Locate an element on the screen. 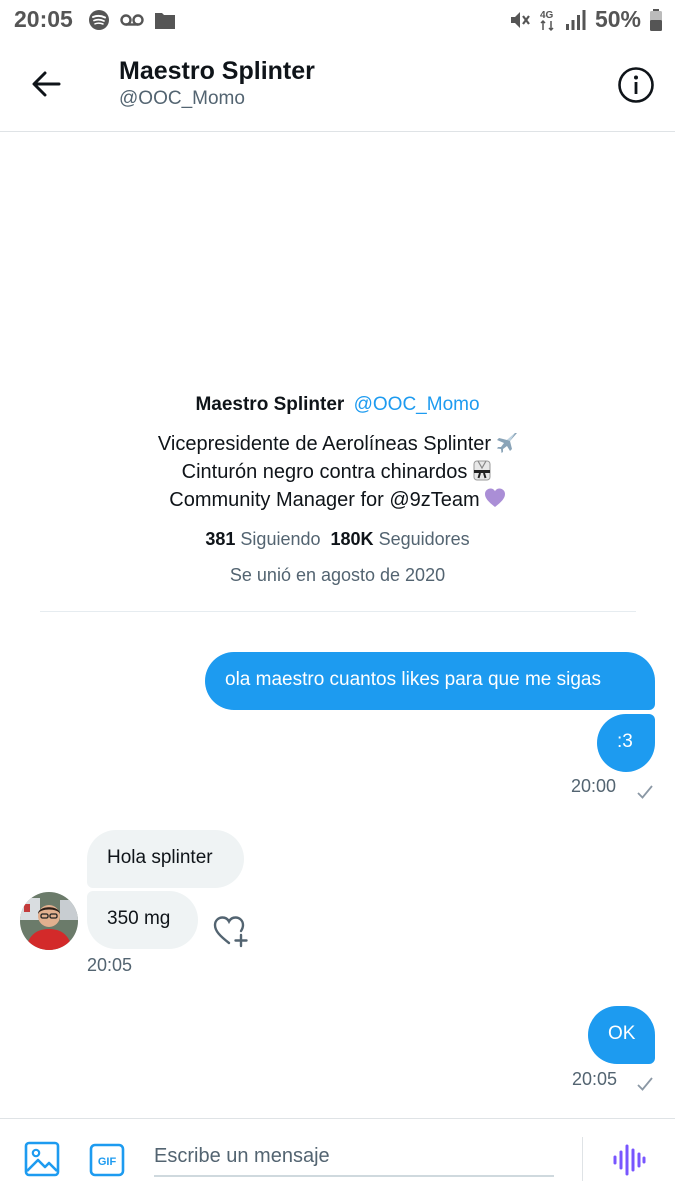 Image resolution: width=675 pixels, height=1200 pixels. bio-line-2: Cinturón negro contra chinardos is located at coordinates (324, 472).